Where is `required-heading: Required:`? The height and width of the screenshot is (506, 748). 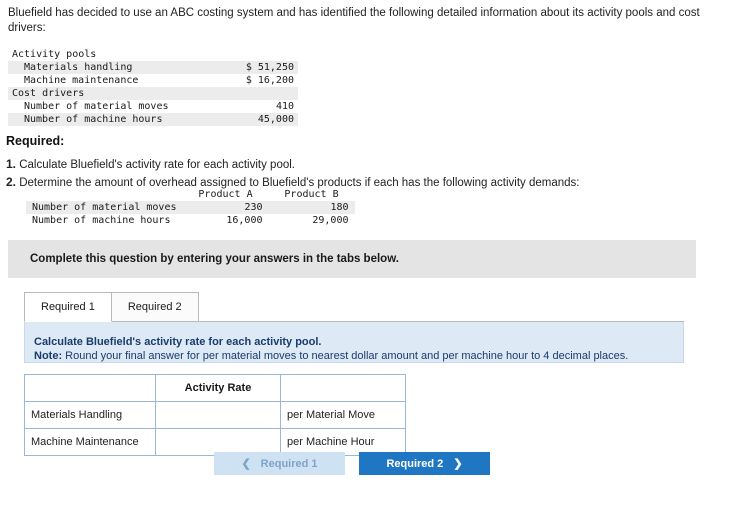
required-heading: Required: is located at coordinates (35, 141).